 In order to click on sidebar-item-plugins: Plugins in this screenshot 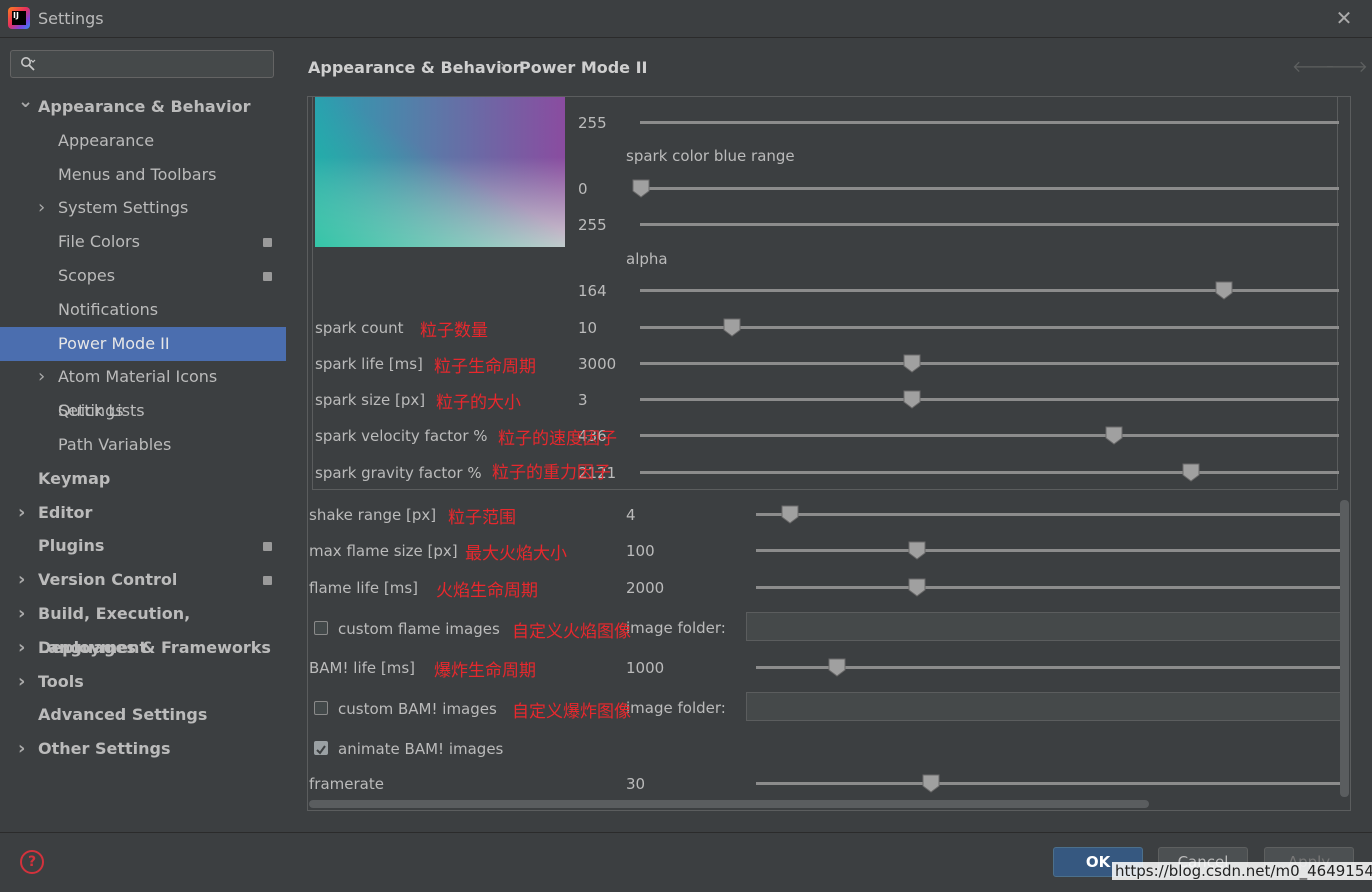, I will do `click(143, 546)`.